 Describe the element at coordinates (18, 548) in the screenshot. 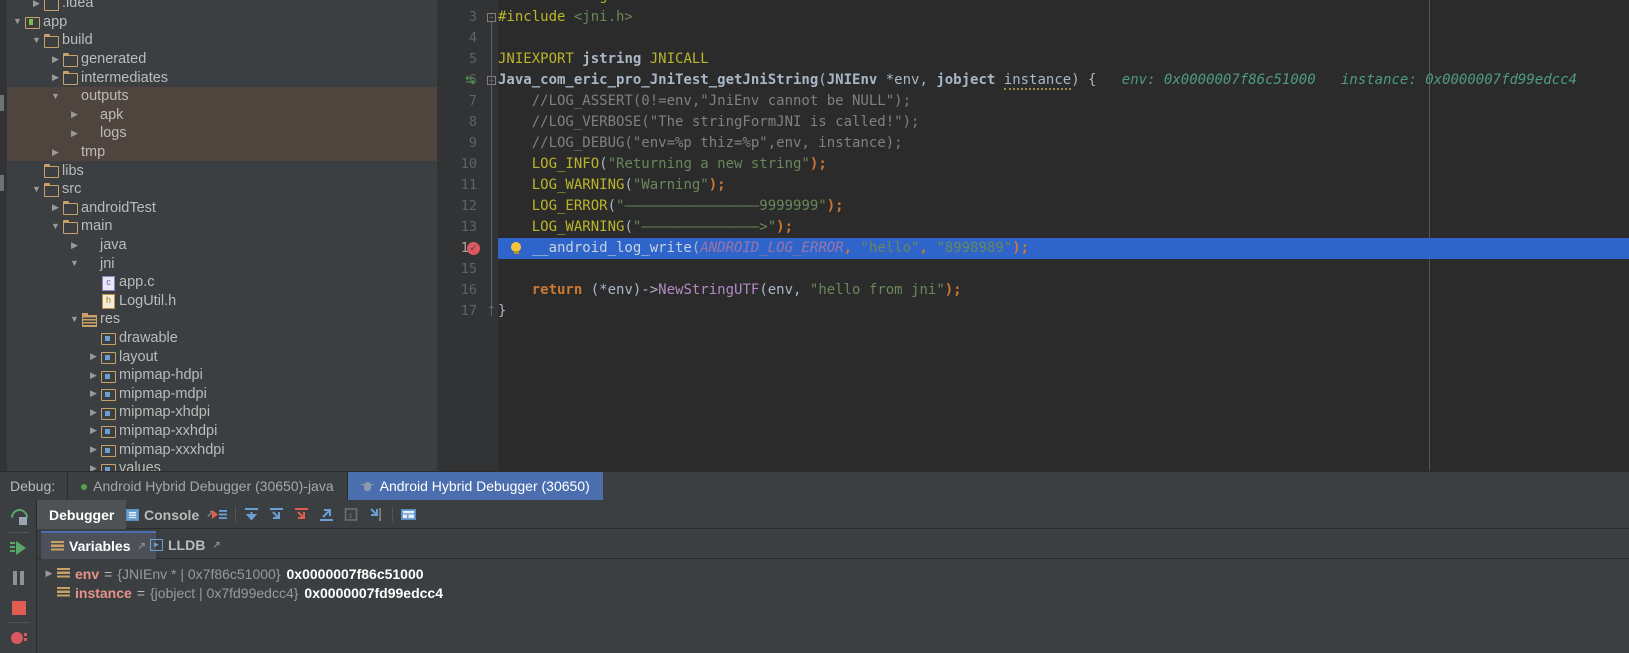

I see `resume-button` at that location.